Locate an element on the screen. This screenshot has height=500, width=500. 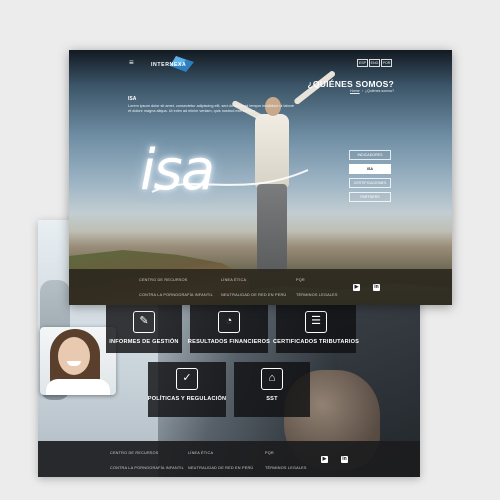
tile-label: CERTIFICADOS TRIBUTARIOS is located at coordinates (316, 342).